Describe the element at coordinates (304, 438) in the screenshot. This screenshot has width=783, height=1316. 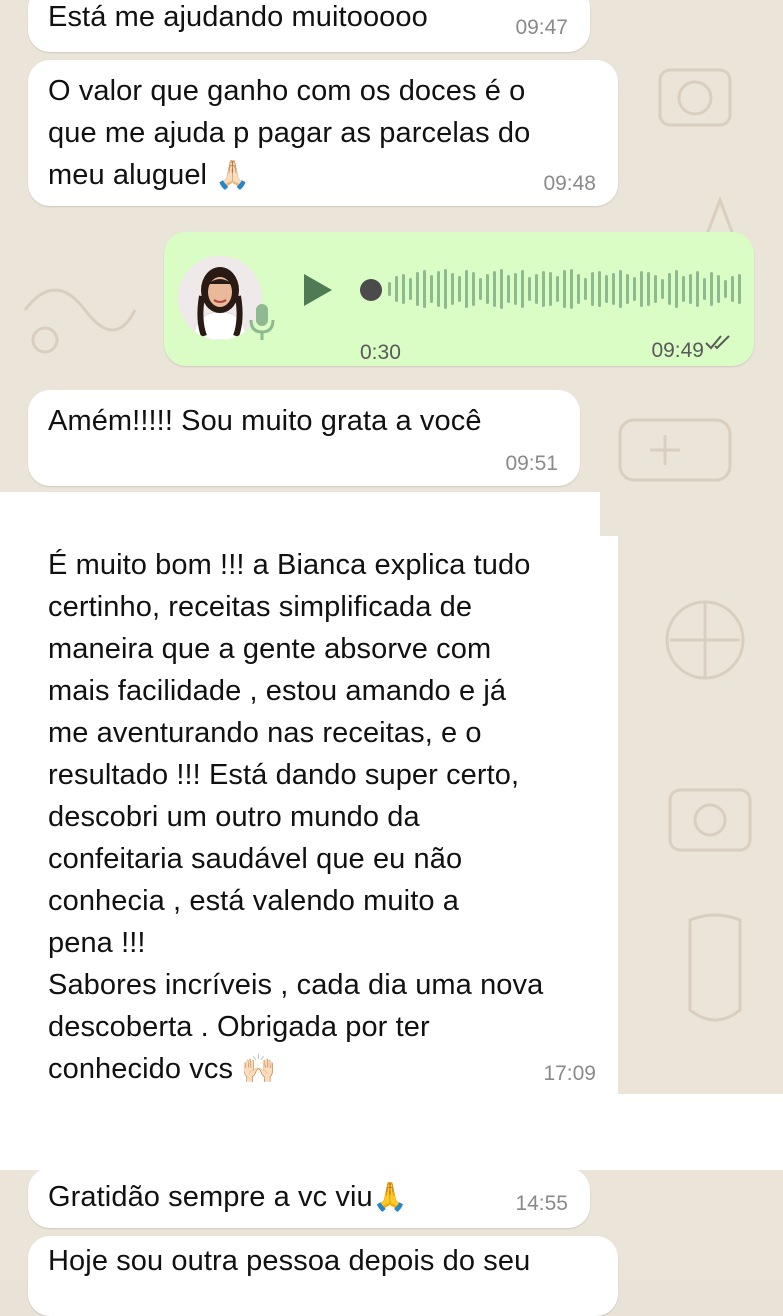
I see `incoming-message: Amém!!!!! Sou muito grata a você 09:51` at that location.